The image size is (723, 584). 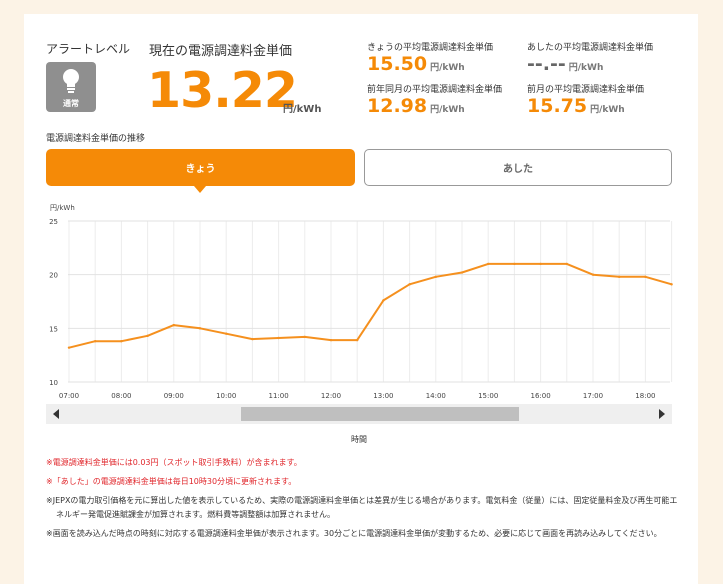 What do you see at coordinates (645, 396) in the screenshot?
I see `x-tick-label: 18:00` at bounding box center [645, 396].